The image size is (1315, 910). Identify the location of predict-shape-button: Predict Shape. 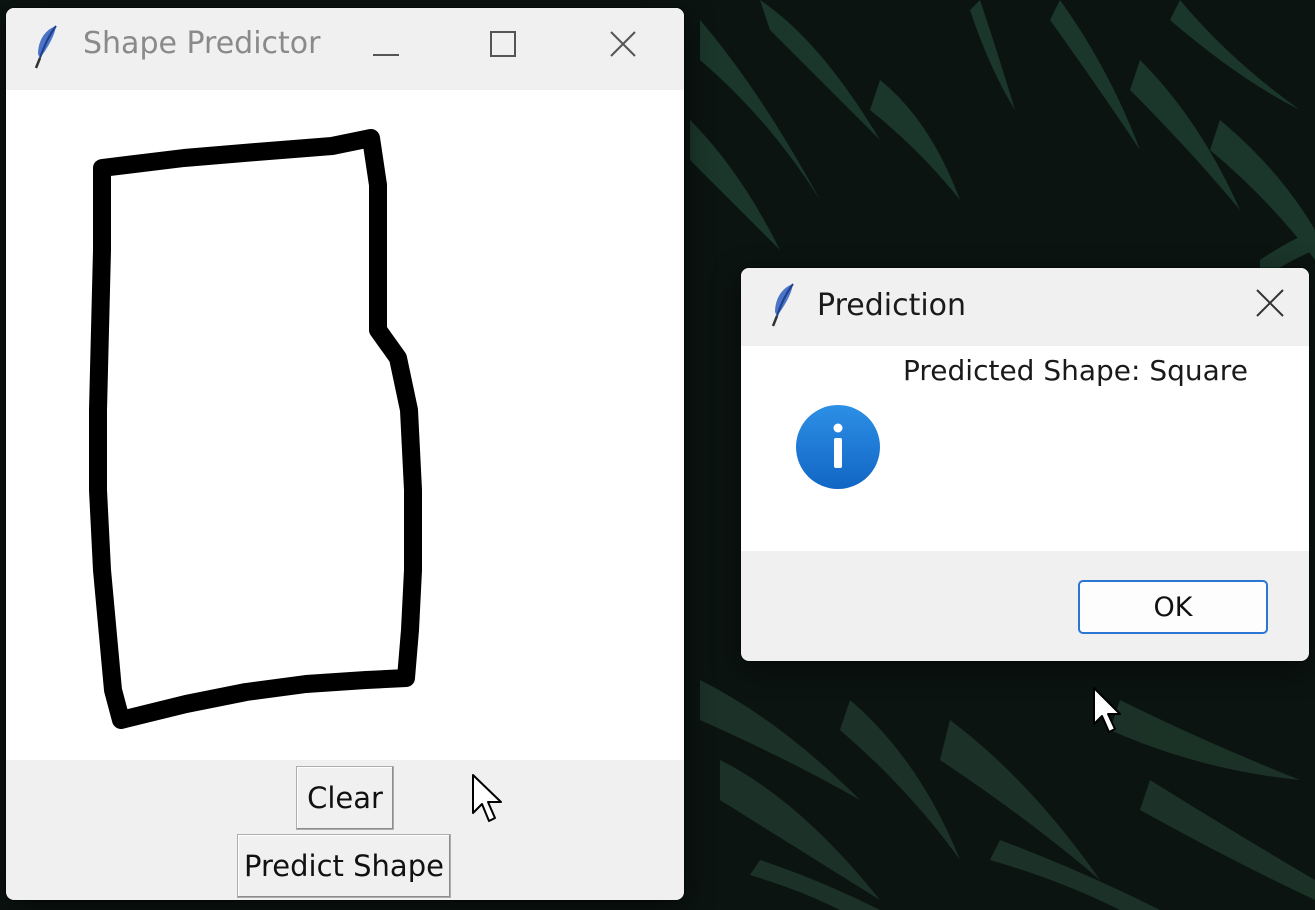
(344, 866).